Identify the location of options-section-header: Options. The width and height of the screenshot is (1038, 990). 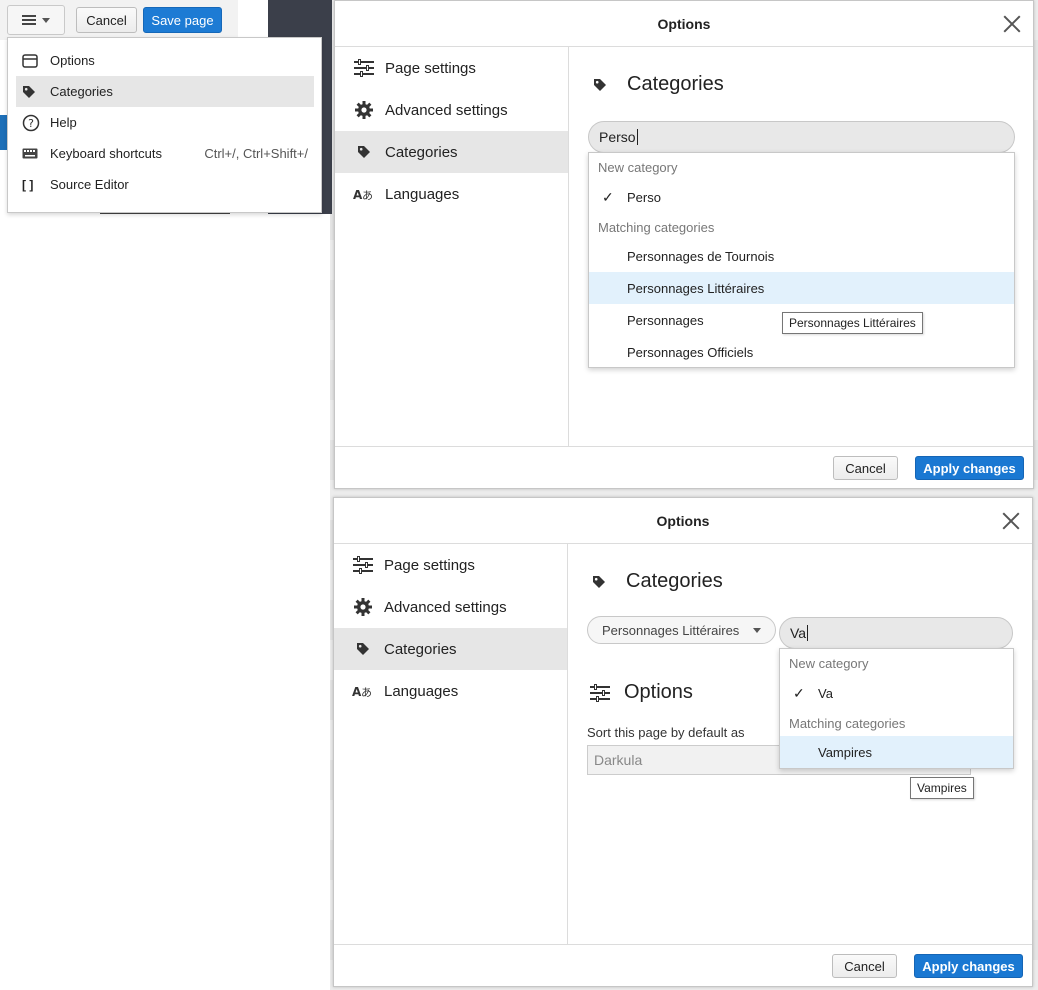
(641, 692).